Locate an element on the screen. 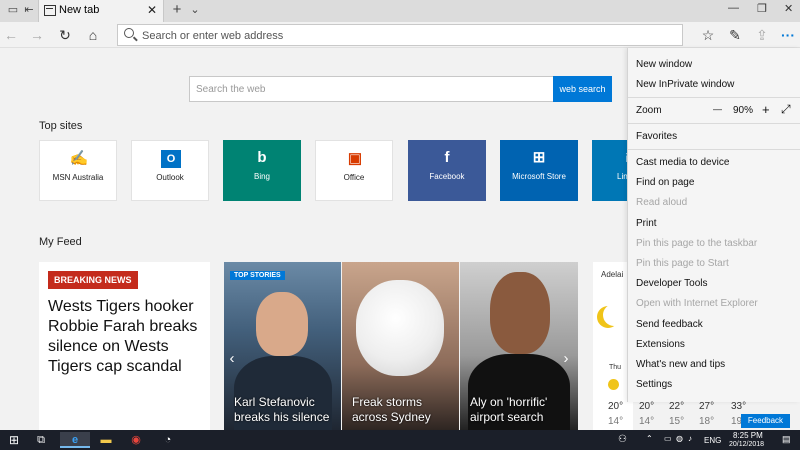 This screenshot has height=450, width=800. address-bar is located at coordinates (400, 35).